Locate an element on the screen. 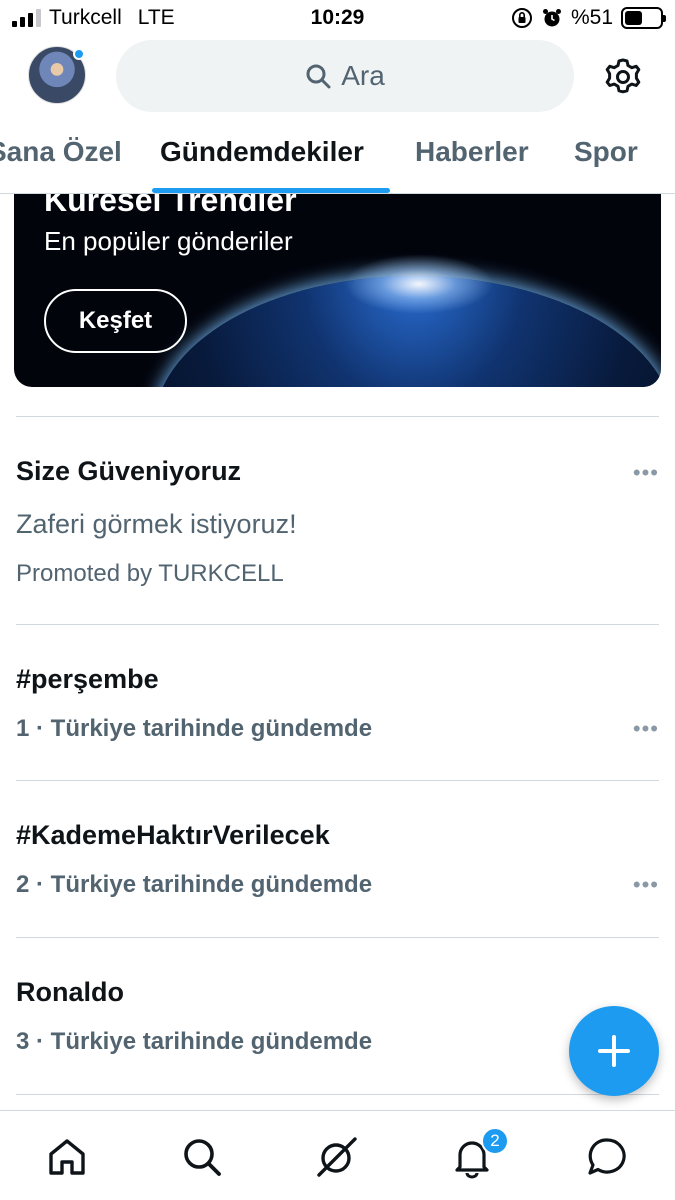 This screenshot has width=675, height=1200. trend-name: Ronaldo is located at coordinates (70, 992).